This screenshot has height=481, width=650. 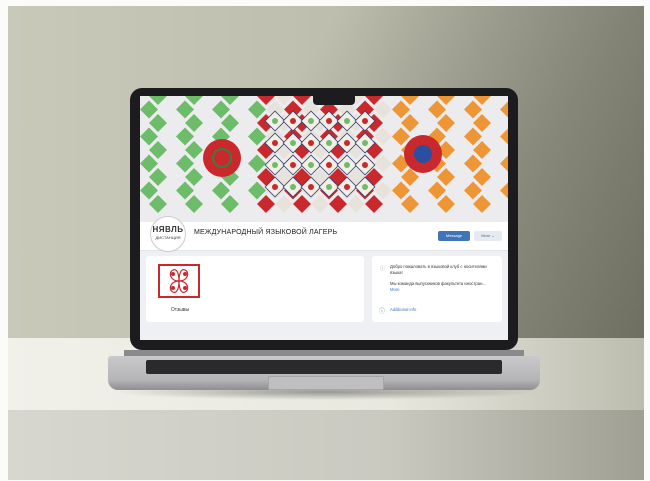 I want to click on reviews-clover-icon, so click(x=179, y=281).